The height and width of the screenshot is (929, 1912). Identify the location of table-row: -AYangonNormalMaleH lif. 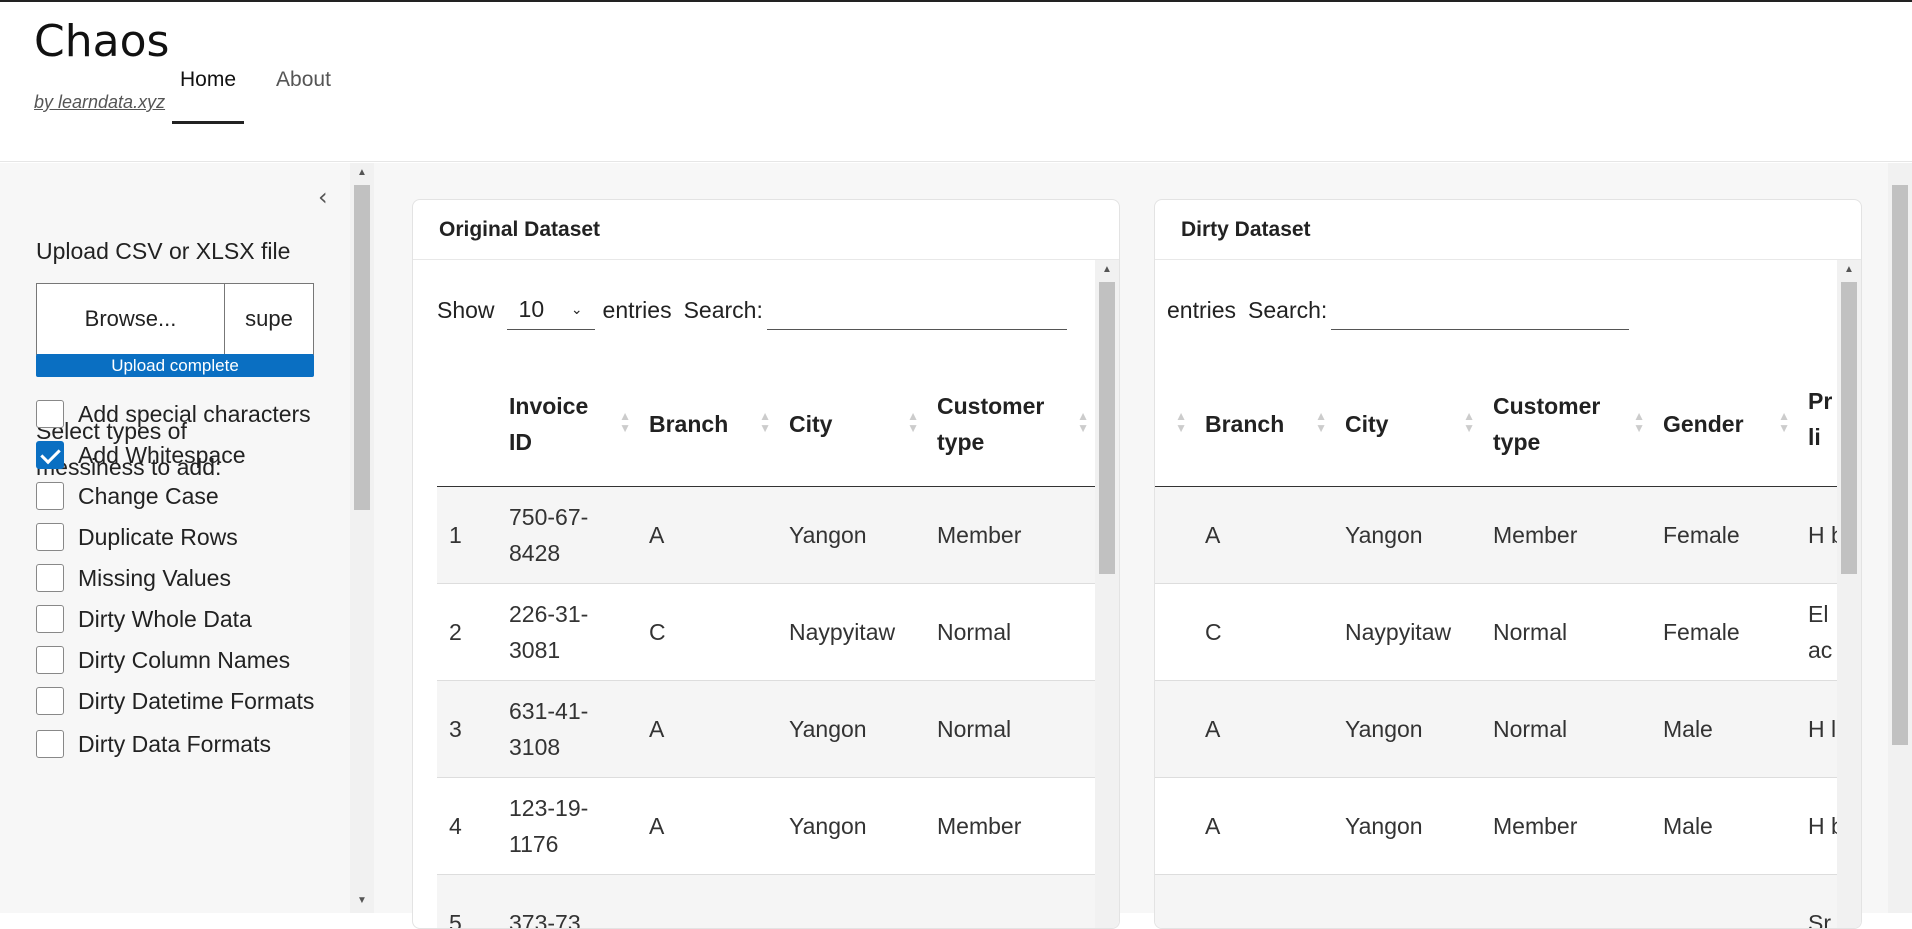
(1508, 728).